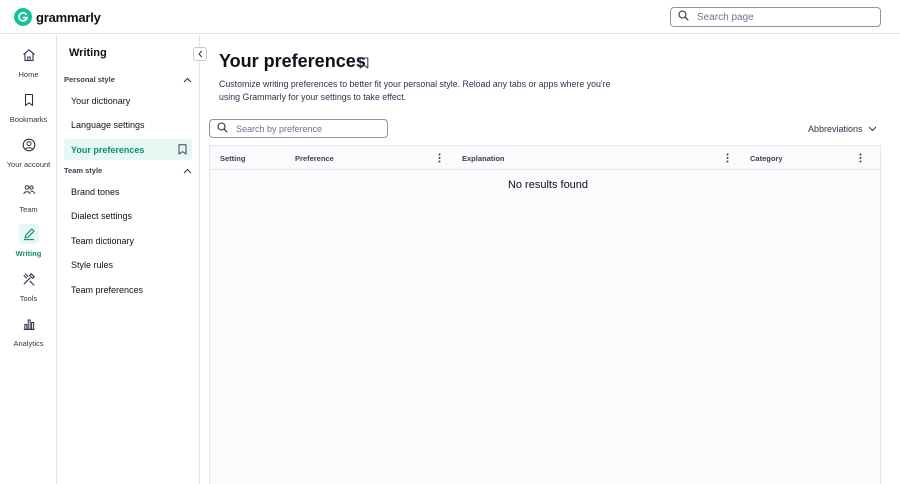 The image size is (900, 484). I want to click on sidebar-item-your-dictionary: Your dictionary, so click(128, 100).